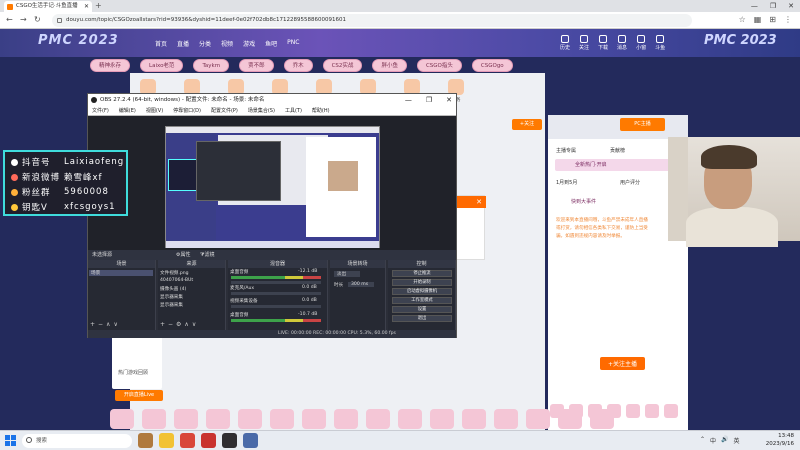  What do you see at coordinates (207, 255) in the screenshot?
I see `filters-button: ⧩滤镜` at bounding box center [207, 255].